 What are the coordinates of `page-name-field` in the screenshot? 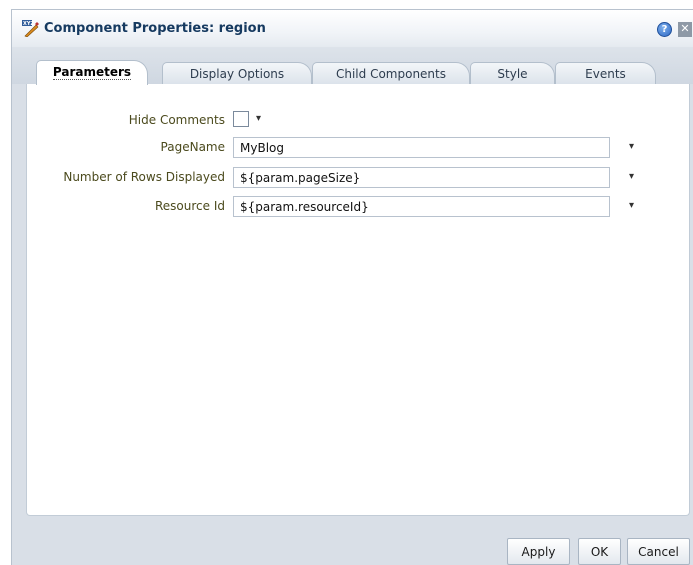 It's located at (421, 147).